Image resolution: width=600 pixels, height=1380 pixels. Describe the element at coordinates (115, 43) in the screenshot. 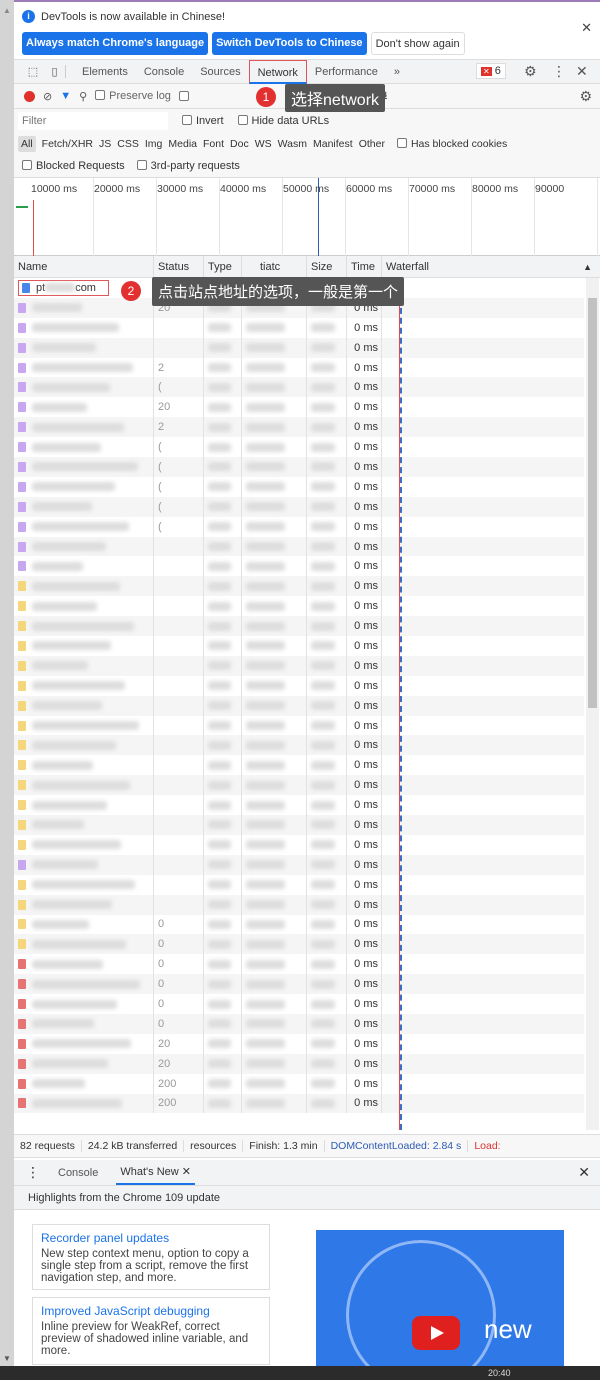

I see `always-match-button: Always match Chrome's language` at that location.